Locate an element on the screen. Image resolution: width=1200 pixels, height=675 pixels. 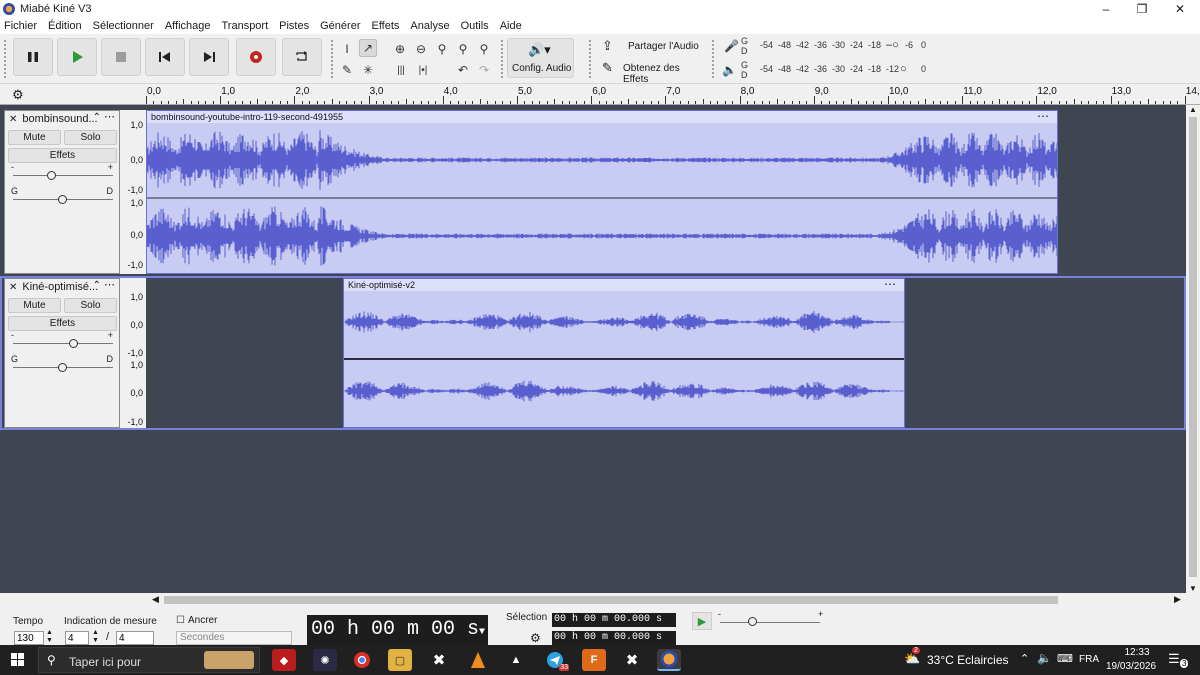
record-button is located at coordinates (256, 57).